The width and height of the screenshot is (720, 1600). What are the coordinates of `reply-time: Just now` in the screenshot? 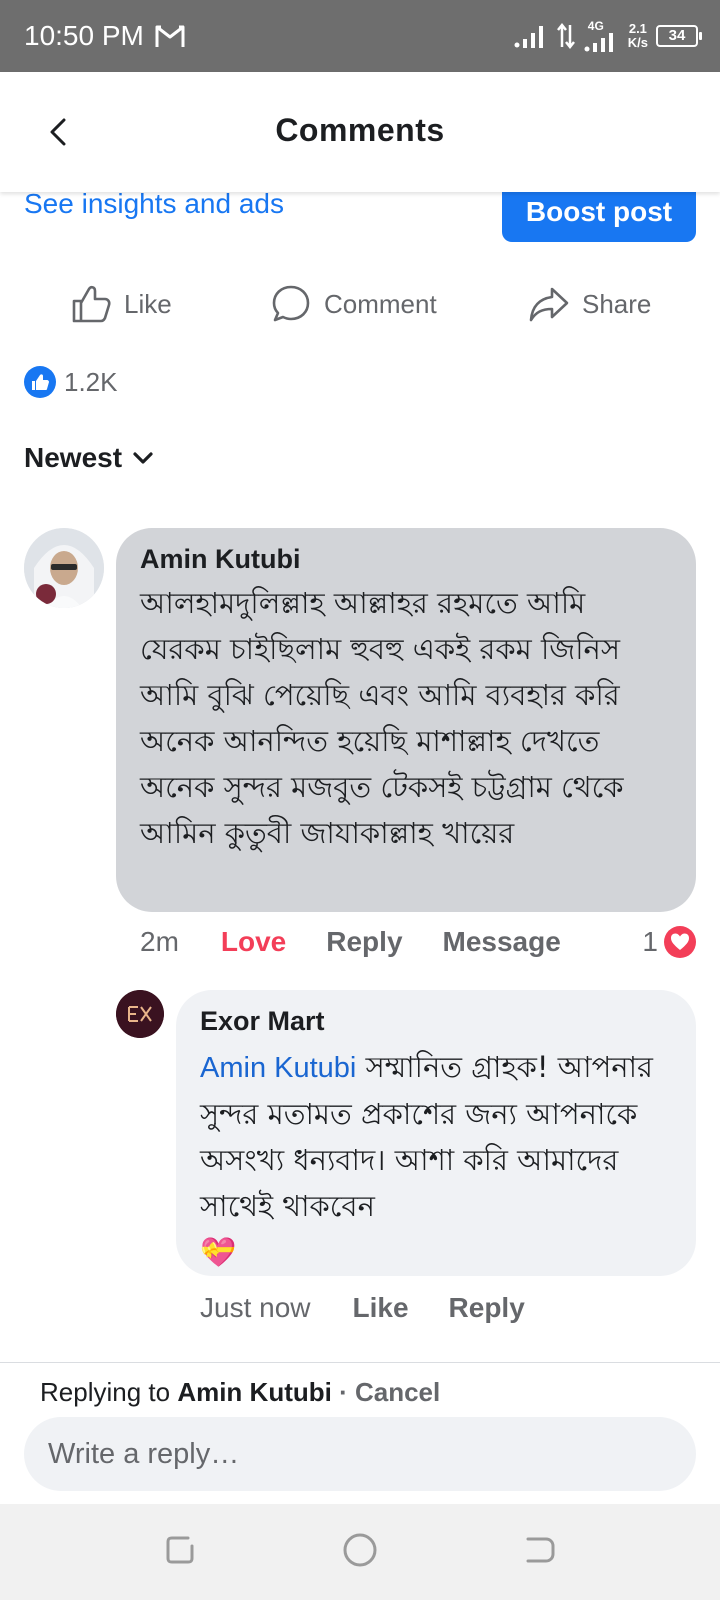 It's located at (255, 1307).